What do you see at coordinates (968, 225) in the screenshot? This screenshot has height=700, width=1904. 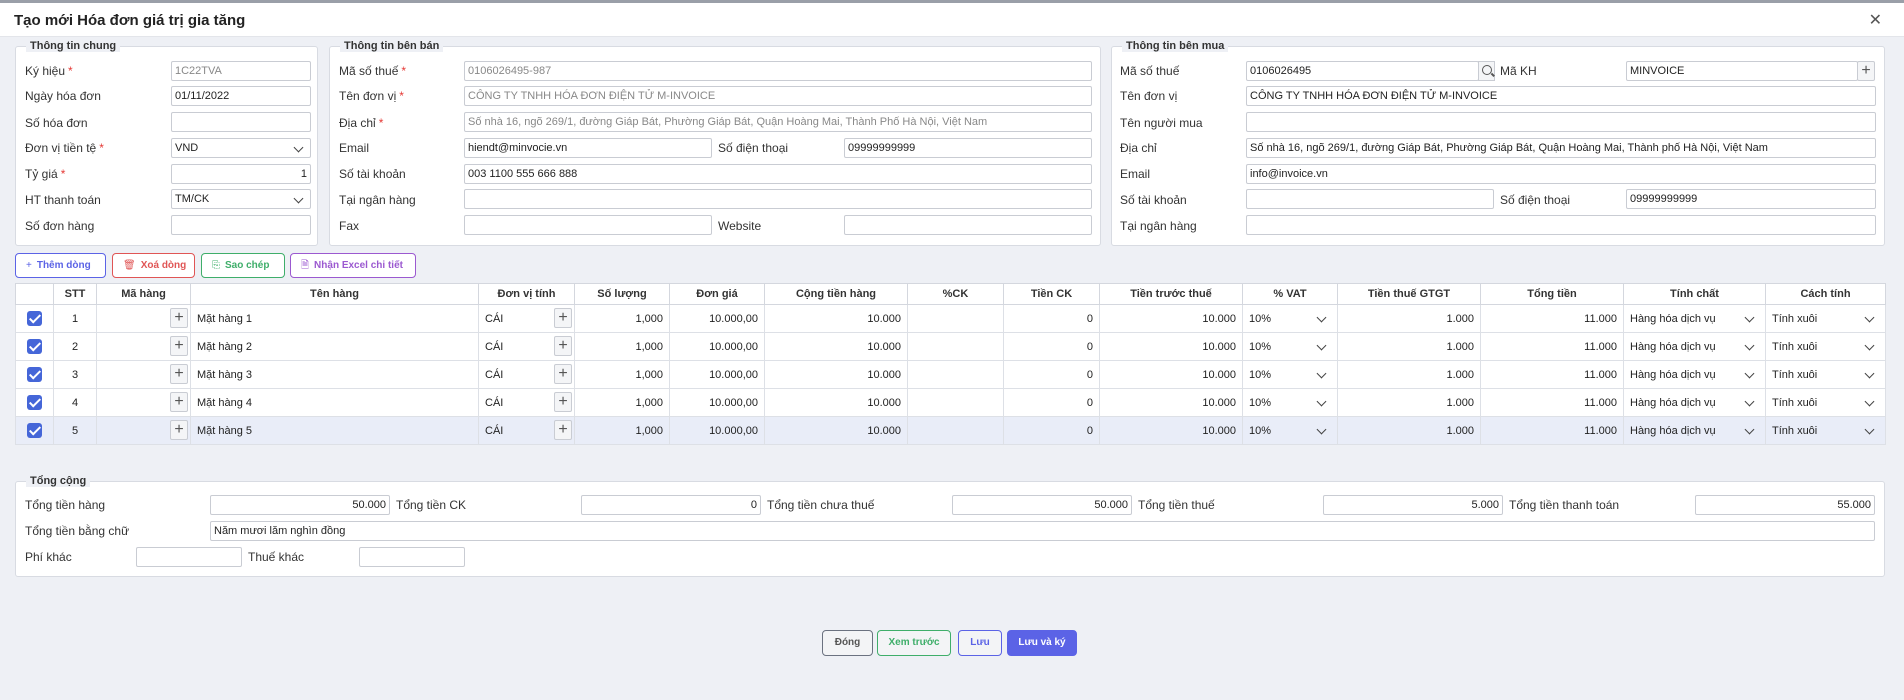 I see `seller-website-input` at bounding box center [968, 225].